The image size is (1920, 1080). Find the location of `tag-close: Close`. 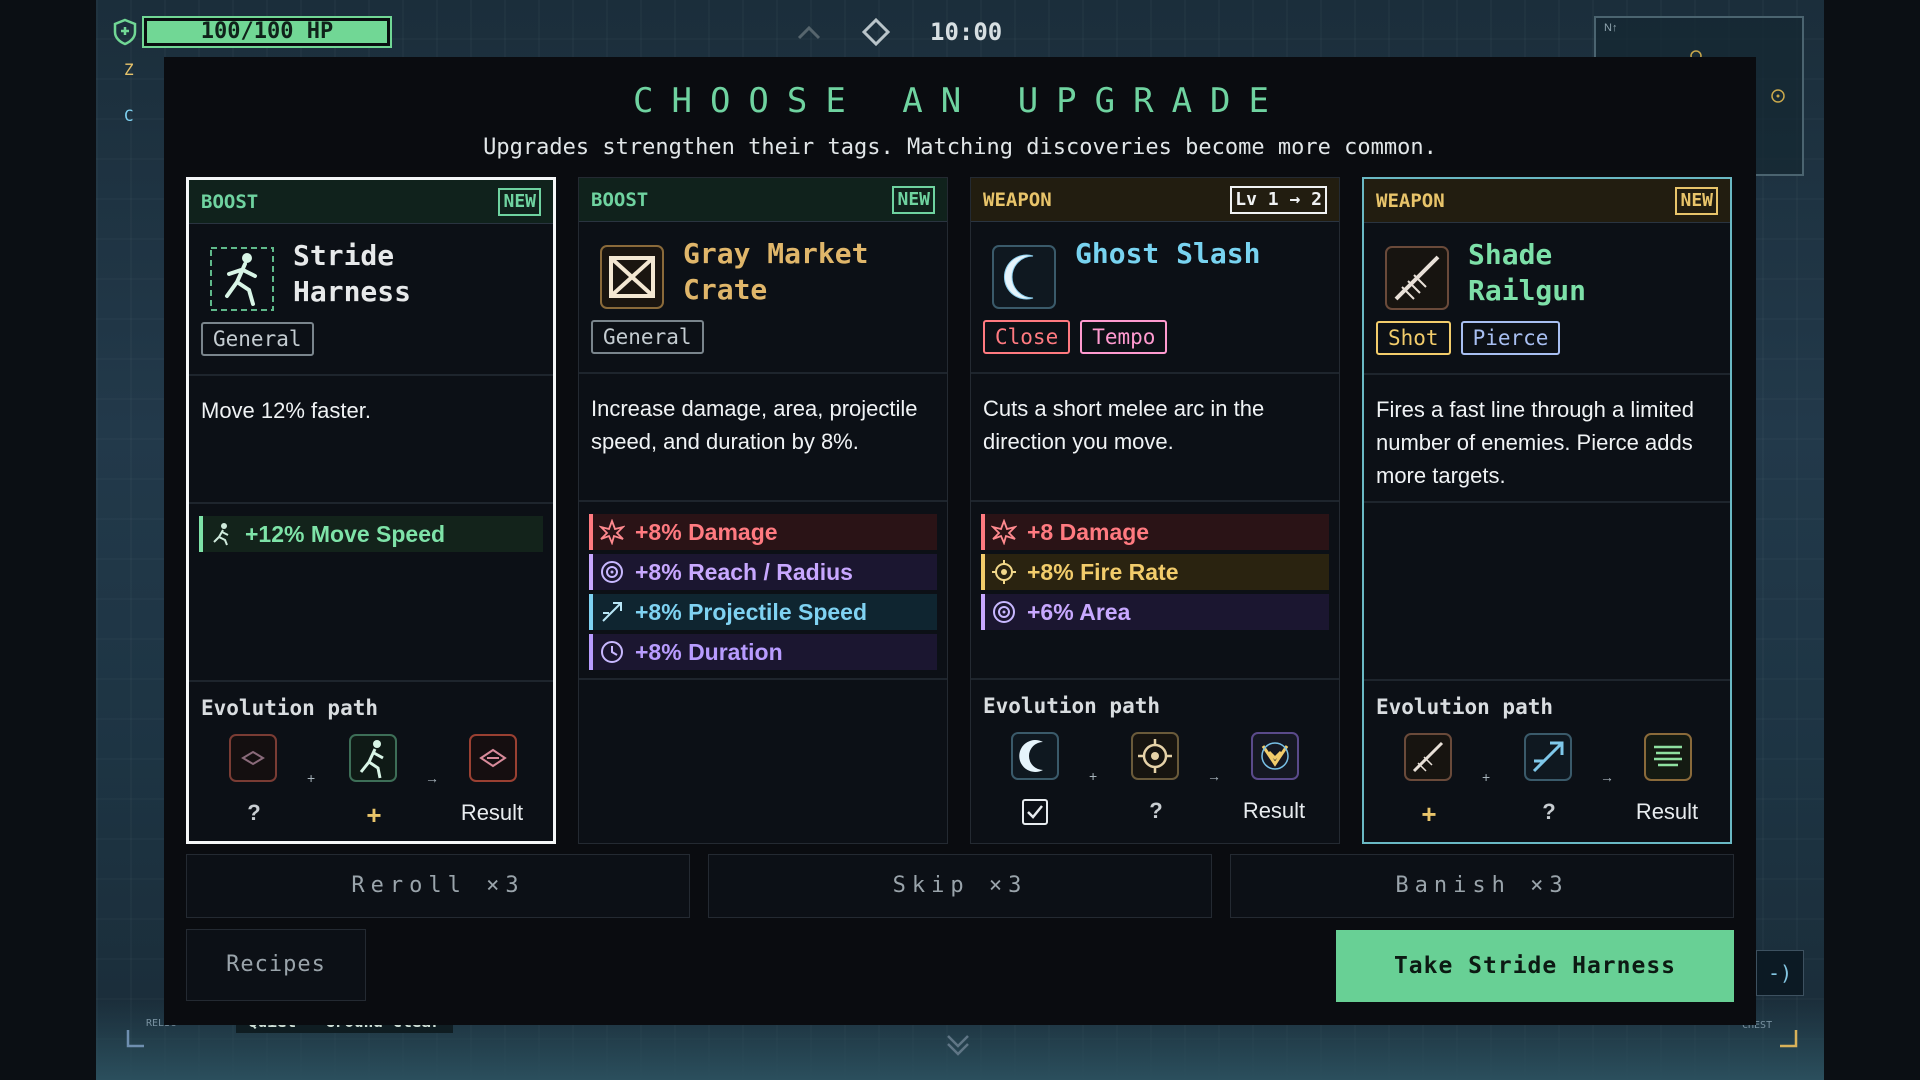

tag-close: Close is located at coordinates (1027, 337).